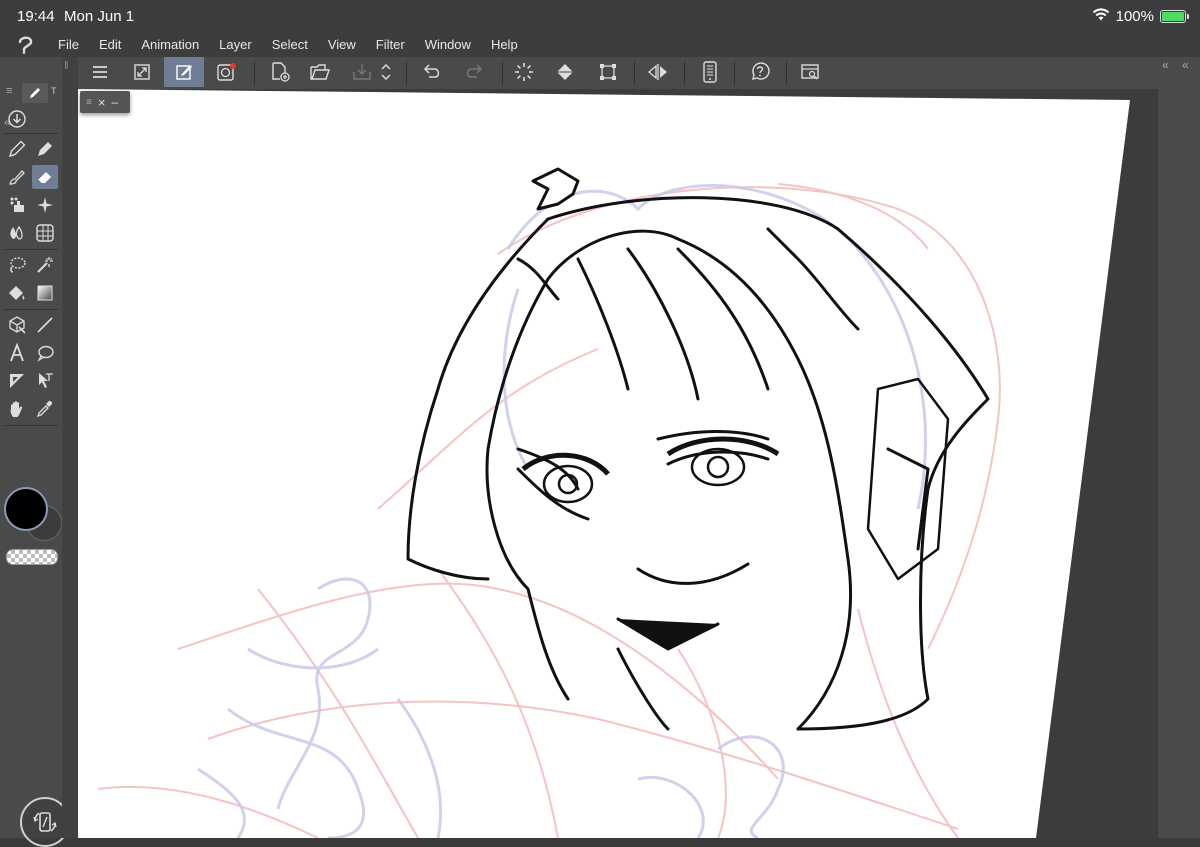  I want to click on redo-icon, so click(474, 71).